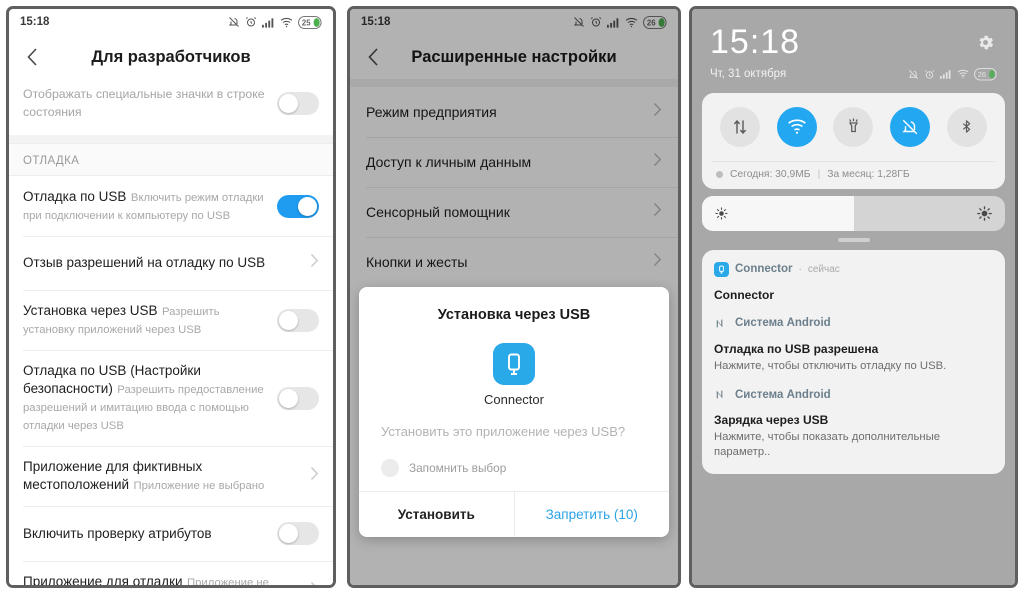 This screenshot has width=1024, height=594. What do you see at coordinates (171, 57) in the screenshot?
I see `settings-header: Для разработчиков` at bounding box center [171, 57].